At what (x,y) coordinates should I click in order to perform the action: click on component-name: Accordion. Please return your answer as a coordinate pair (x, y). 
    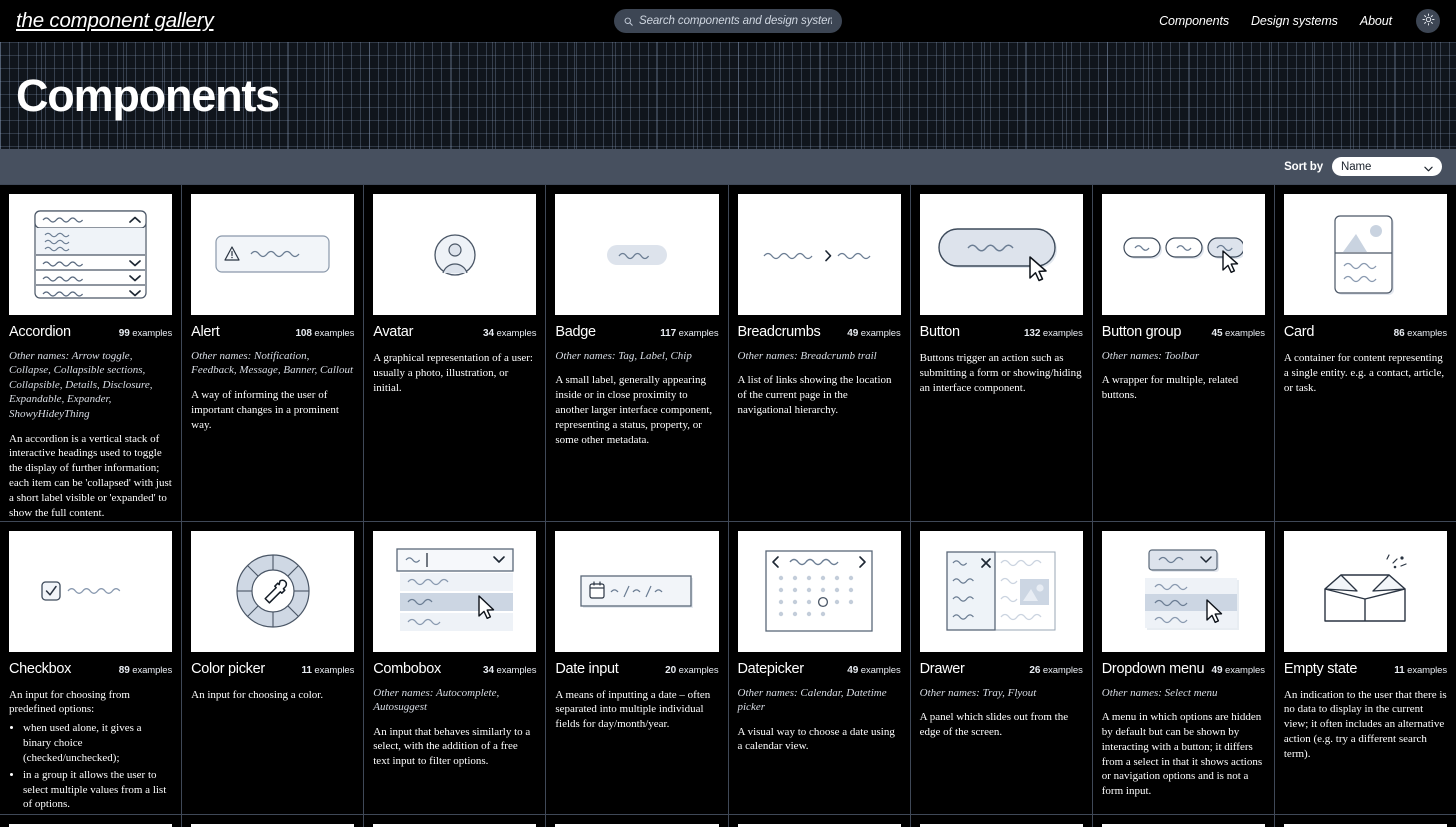
    Looking at the image, I should click on (40, 332).